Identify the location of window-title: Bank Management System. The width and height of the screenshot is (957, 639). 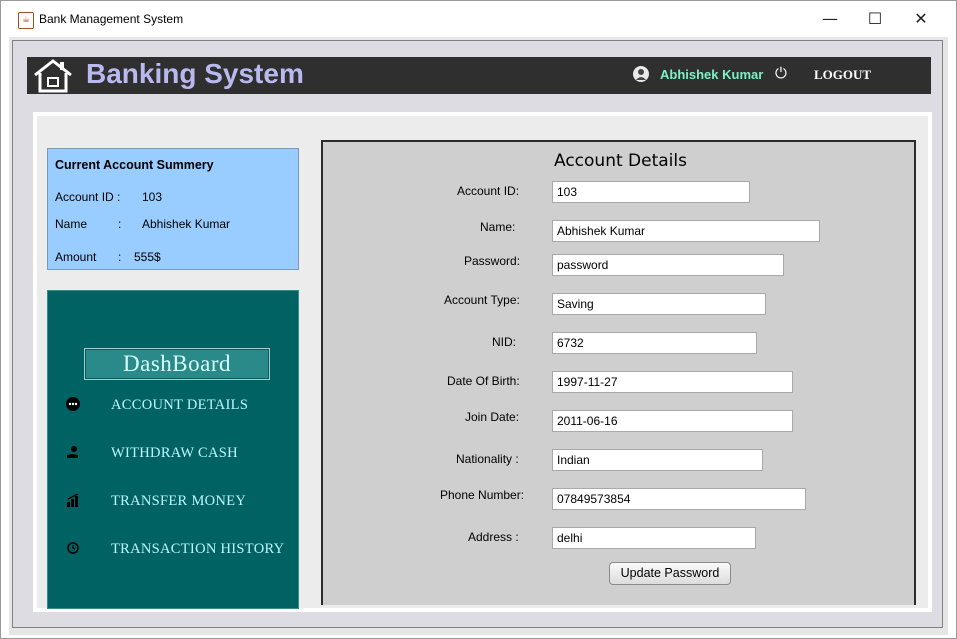
(111, 19).